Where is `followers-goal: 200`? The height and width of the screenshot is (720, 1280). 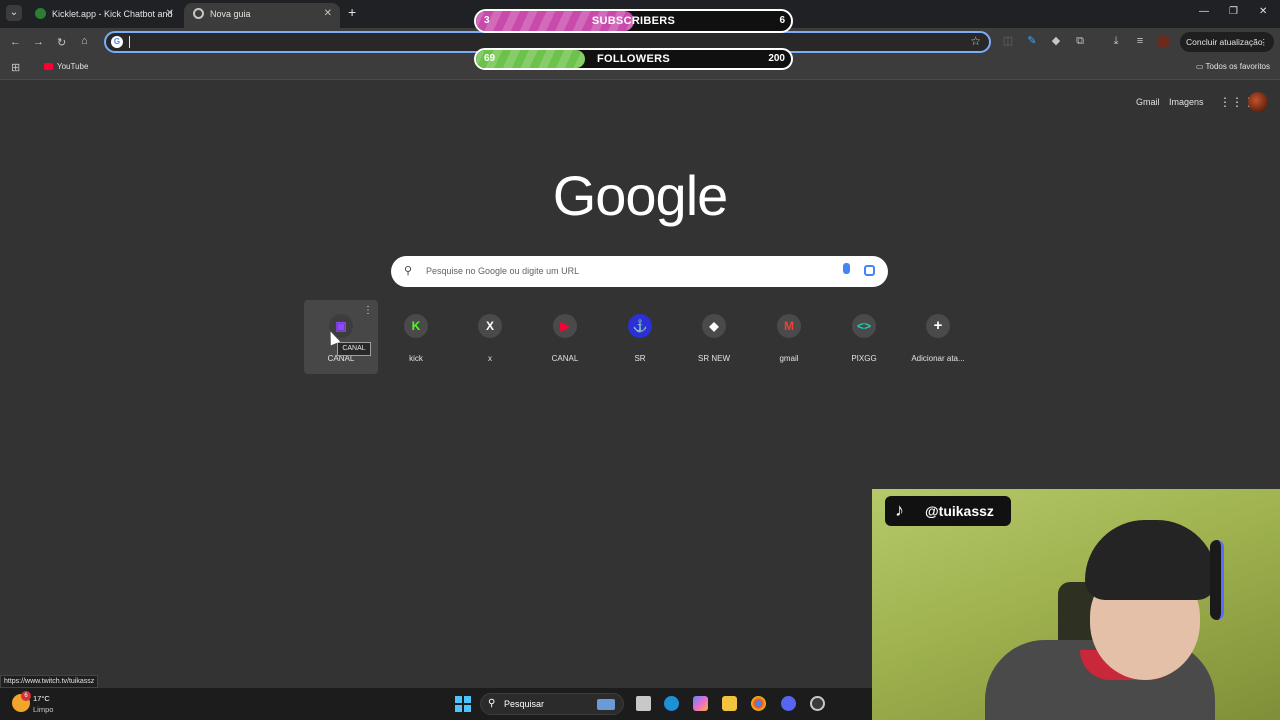 followers-goal: 200 is located at coordinates (776, 58).